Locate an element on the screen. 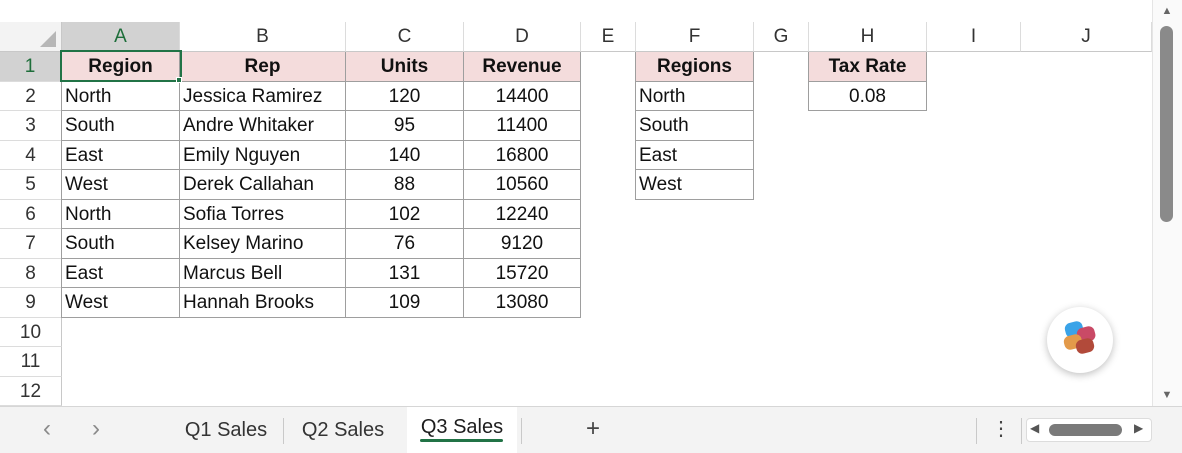  tab-q1-sales: Q1 Sales is located at coordinates (226, 430).